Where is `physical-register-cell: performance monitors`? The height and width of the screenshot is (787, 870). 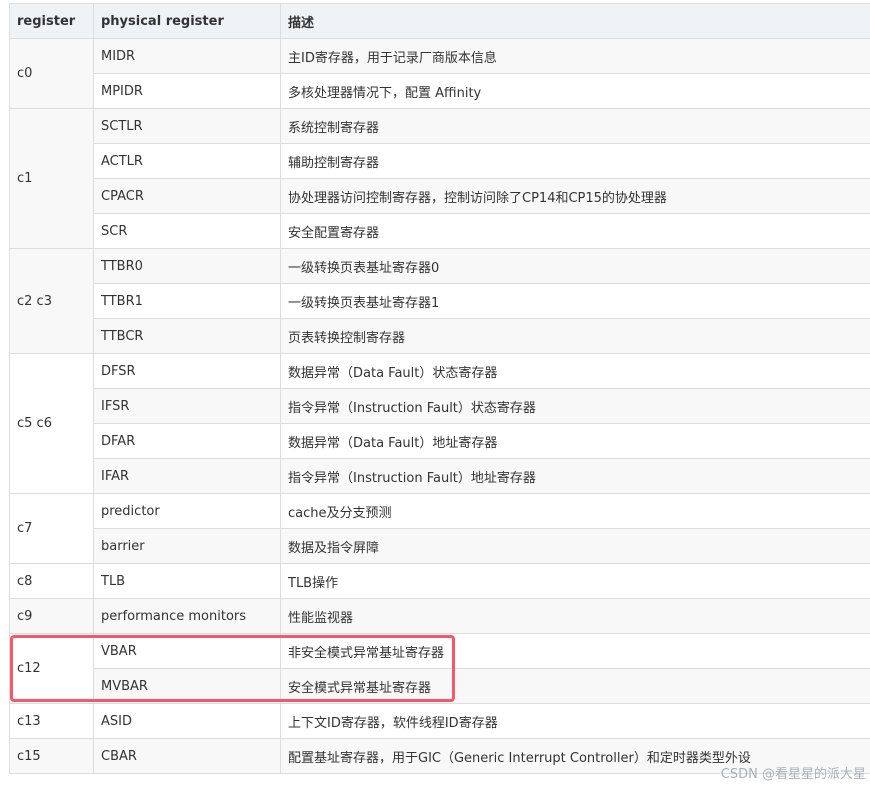 physical-register-cell: performance monitors is located at coordinates (187, 616).